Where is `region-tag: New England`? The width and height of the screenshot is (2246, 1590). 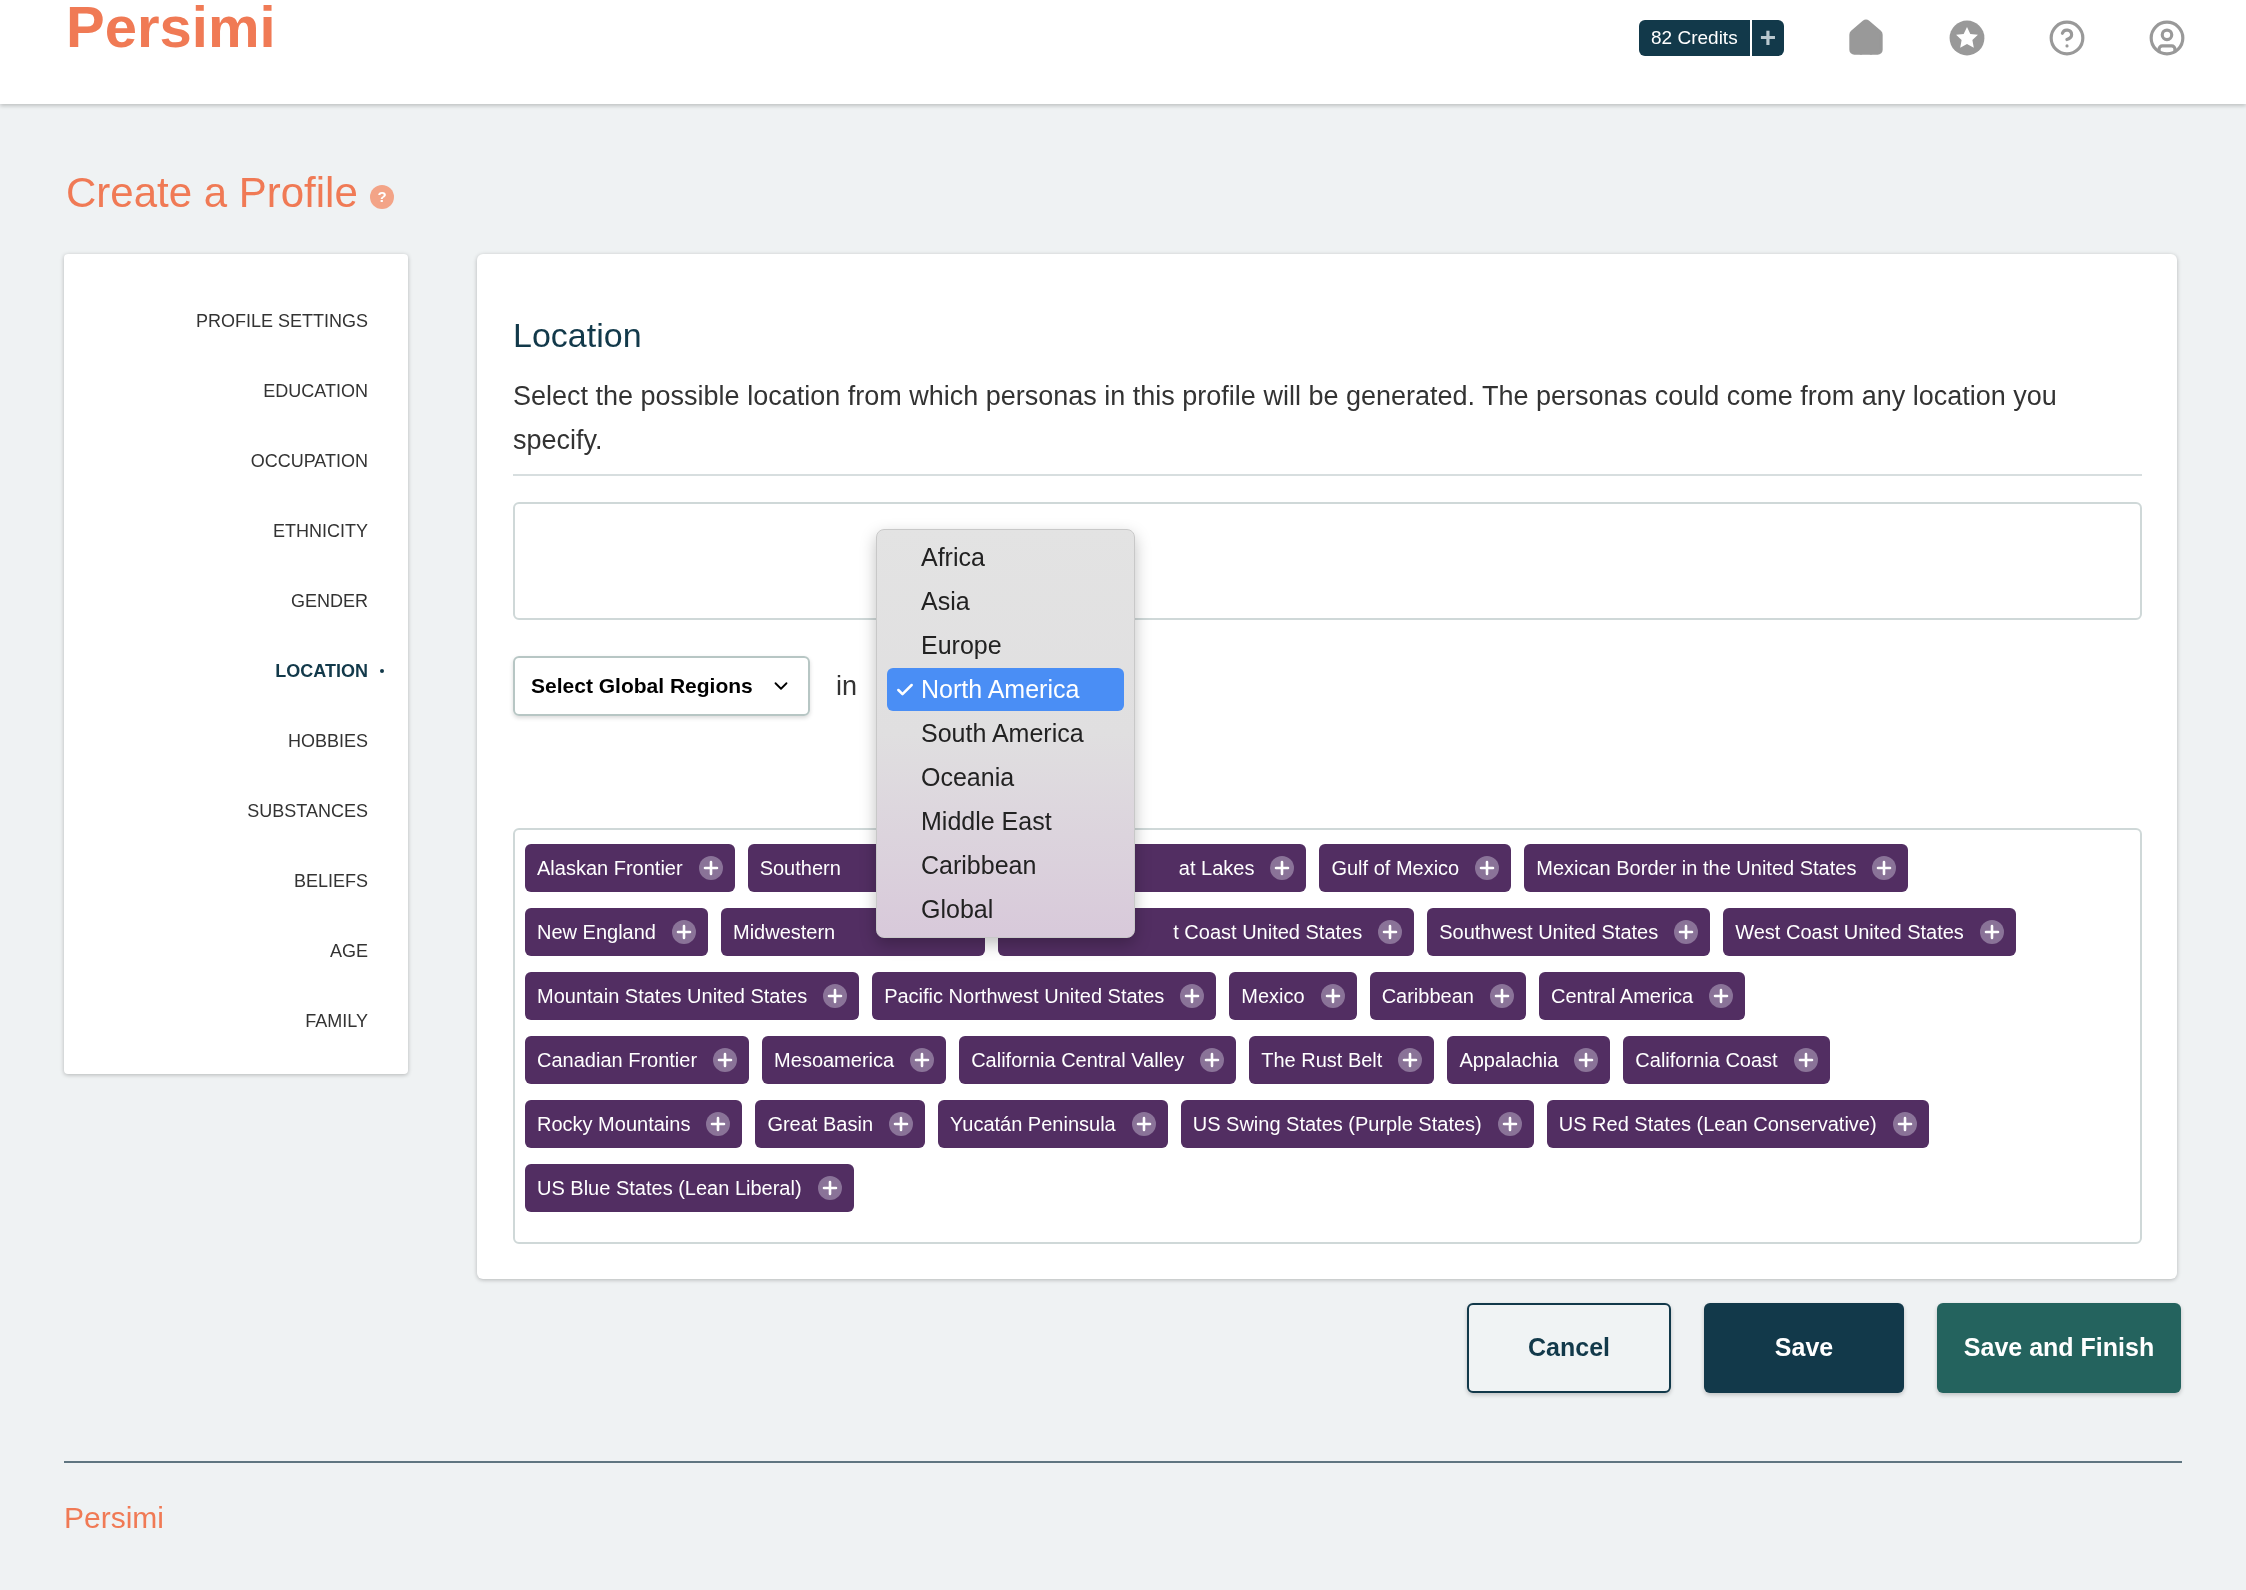 region-tag: New England is located at coordinates (616, 932).